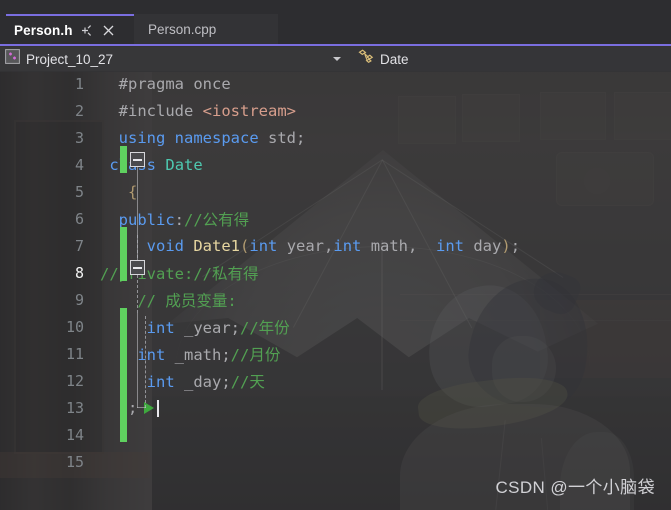 The height and width of the screenshot is (510, 671). I want to click on code-text: public://公有得, so click(173, 219).